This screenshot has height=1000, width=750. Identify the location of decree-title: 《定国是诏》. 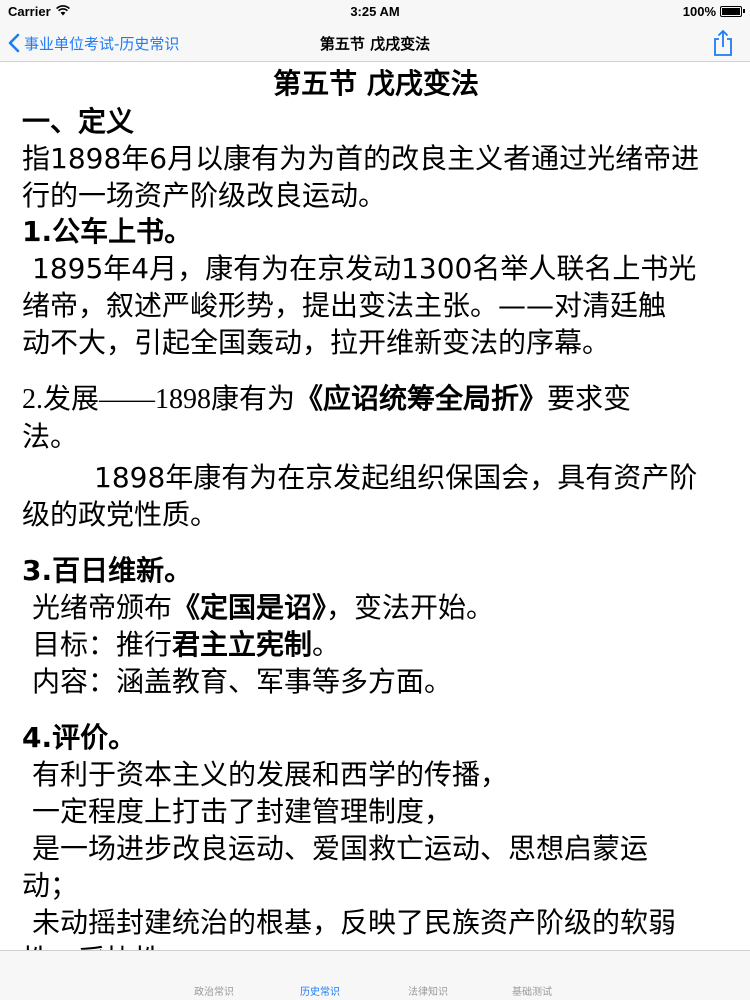
(249, 607).